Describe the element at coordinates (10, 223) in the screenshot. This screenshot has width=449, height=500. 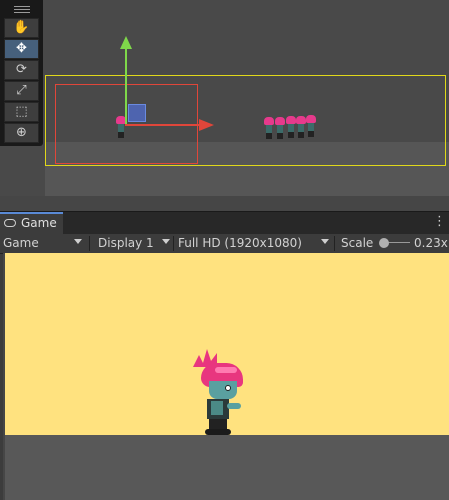
I see `gamepad-icon` at that location.